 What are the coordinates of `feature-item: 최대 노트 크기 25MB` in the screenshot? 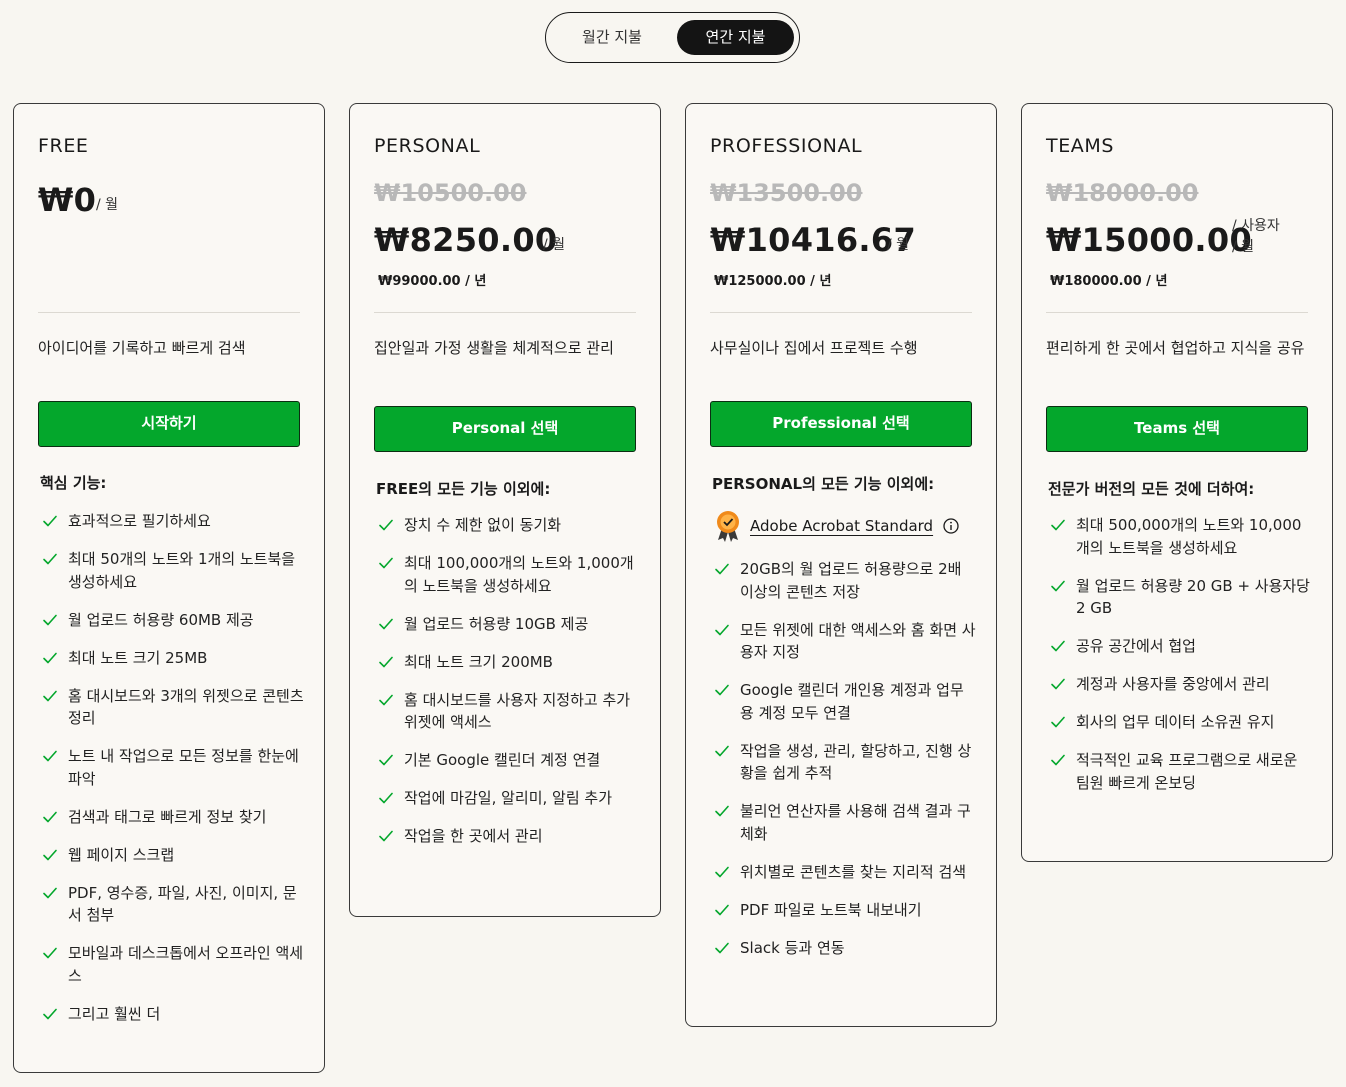 It's located at (173, 658).